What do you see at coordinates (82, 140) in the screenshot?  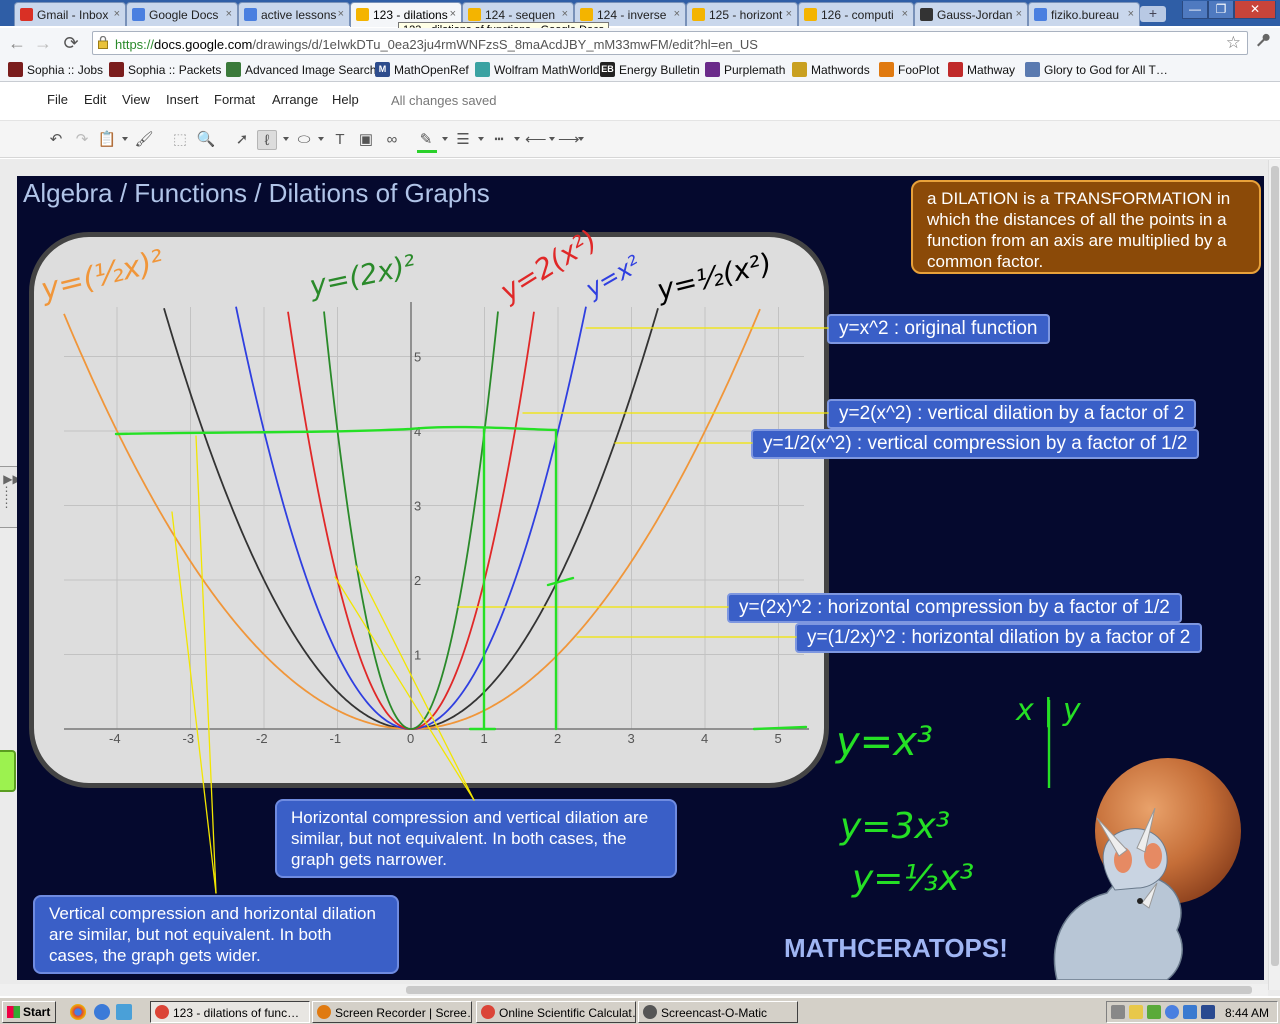 I see `redo-icon: ↷` at bounding box center [82, 140].